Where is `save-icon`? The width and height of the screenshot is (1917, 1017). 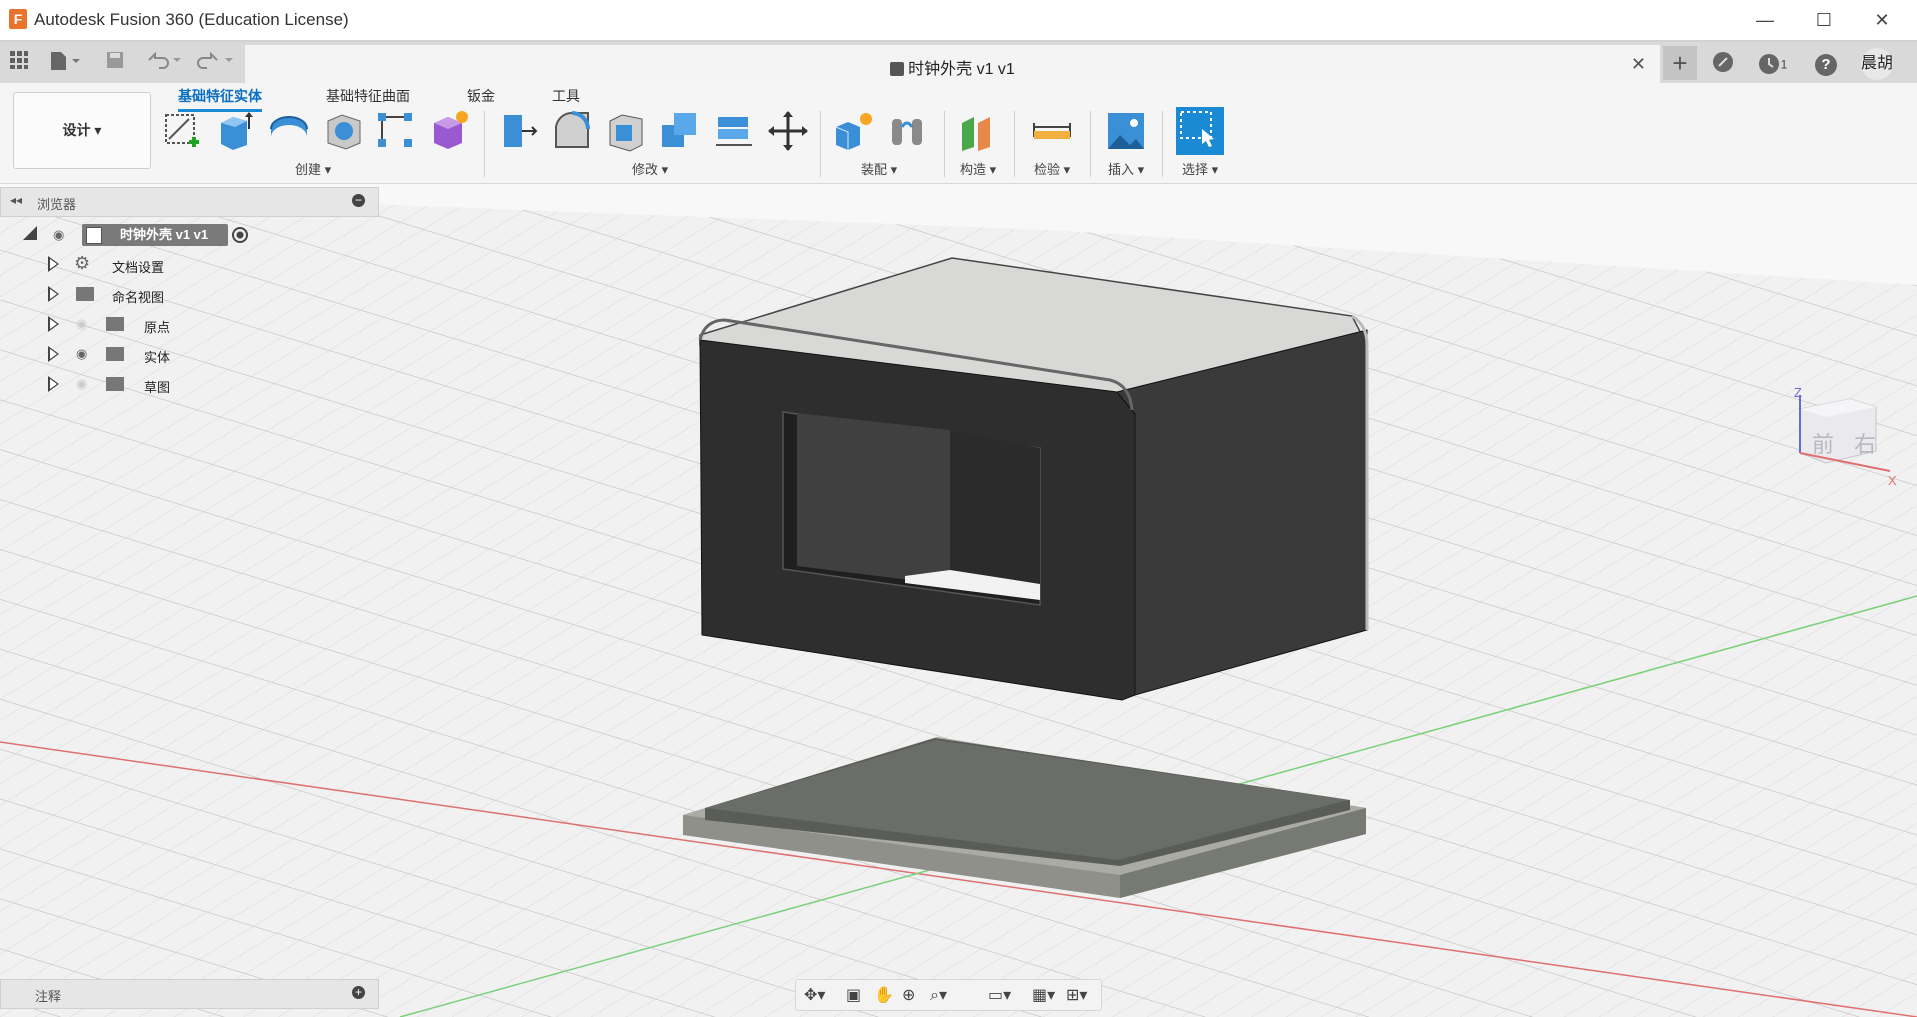
save-icon is located at coordinates (115, 63).